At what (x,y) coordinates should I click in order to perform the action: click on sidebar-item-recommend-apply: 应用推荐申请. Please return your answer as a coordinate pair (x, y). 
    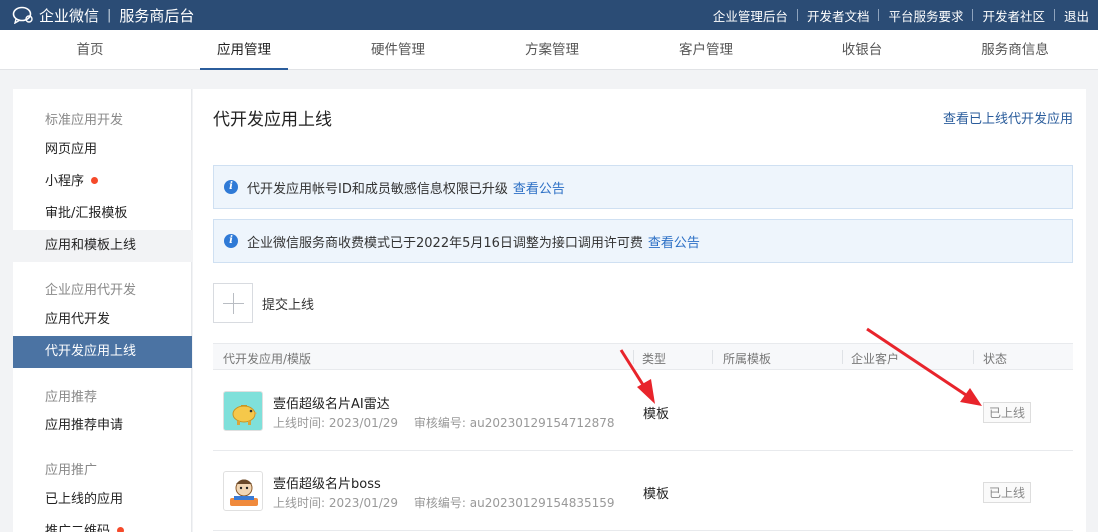
    Looking at the image, I should click on (102, 426).